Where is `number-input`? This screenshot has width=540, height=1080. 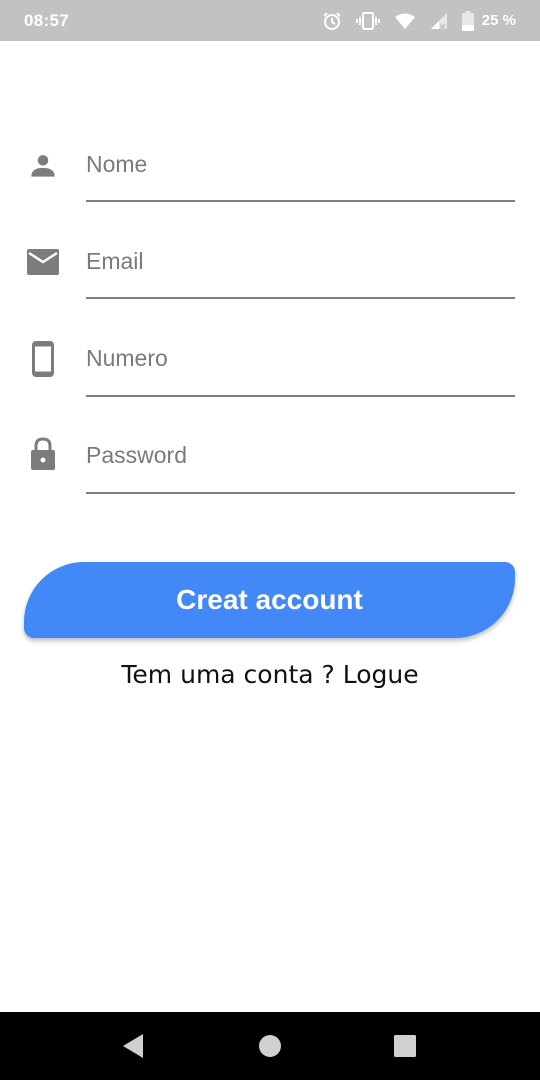
number-input is located at coordinates (300, 358).